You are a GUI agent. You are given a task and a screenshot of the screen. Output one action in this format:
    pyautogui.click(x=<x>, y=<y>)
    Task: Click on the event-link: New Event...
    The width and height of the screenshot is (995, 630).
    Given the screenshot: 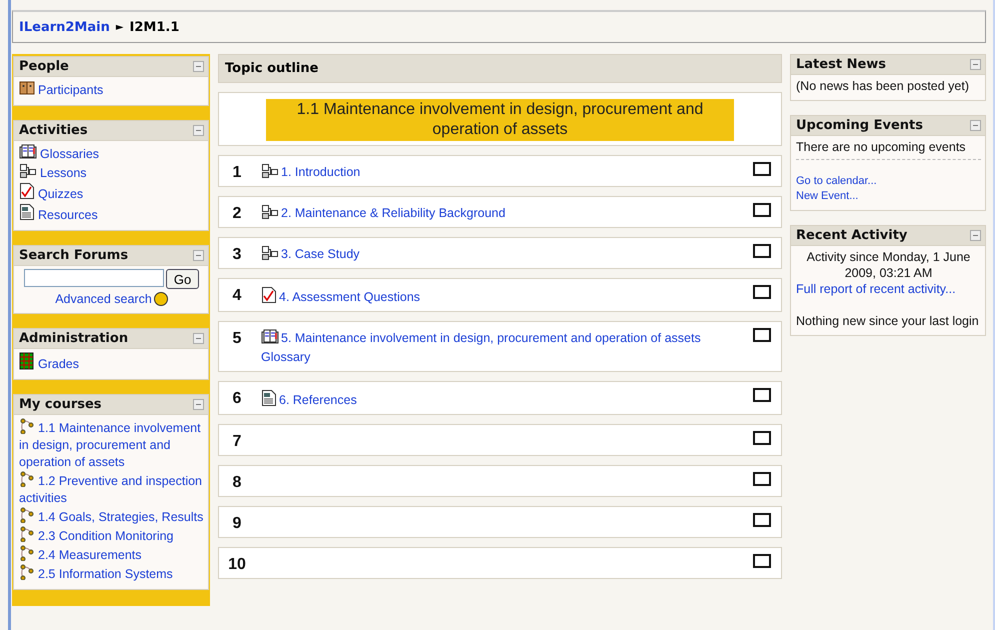 What is the action you would take?
    pyautogui.click(x=888, y=196)
    